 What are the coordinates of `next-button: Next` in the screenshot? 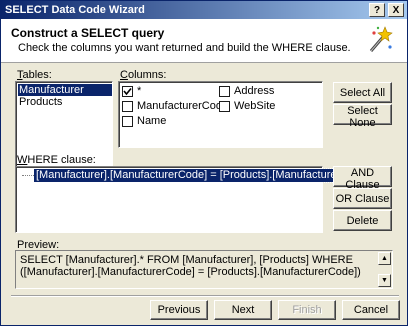 It's located at (243, 310).